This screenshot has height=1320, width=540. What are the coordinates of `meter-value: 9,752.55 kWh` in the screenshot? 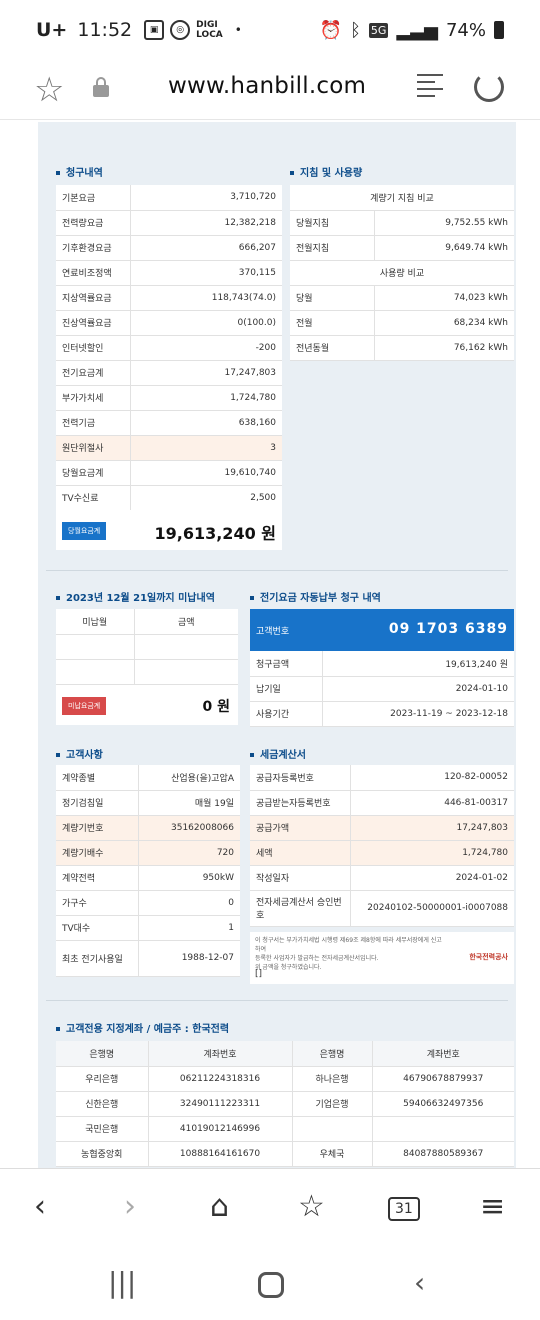 It's located at (444, 223).